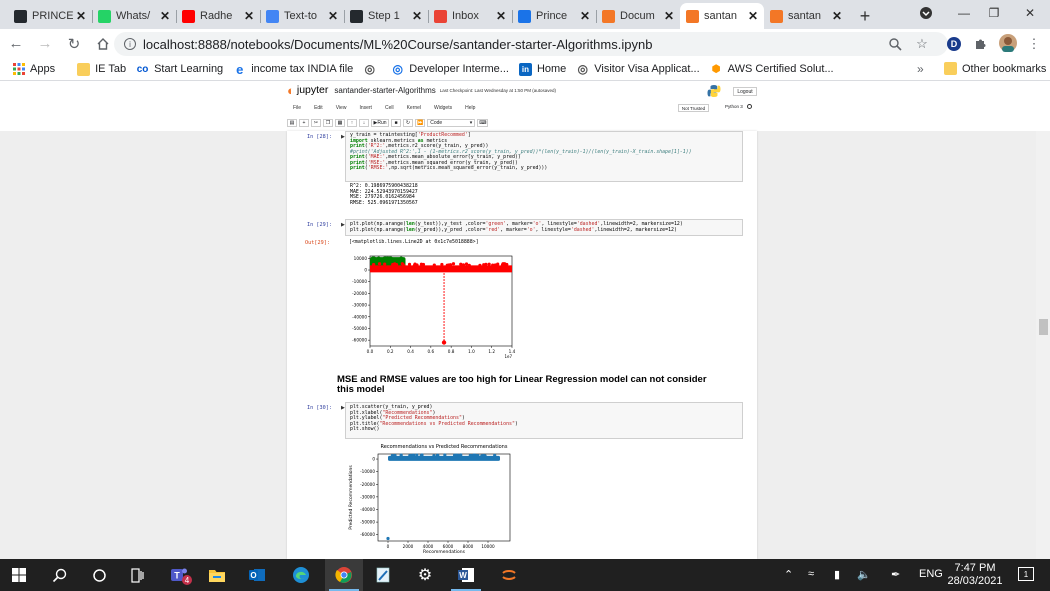 The image size is (1050, 591). What do you see at coordinates (218, 16) in the screenshot?
I see `browser-tab: Radhe ✕` at bounding box center [218, 16].